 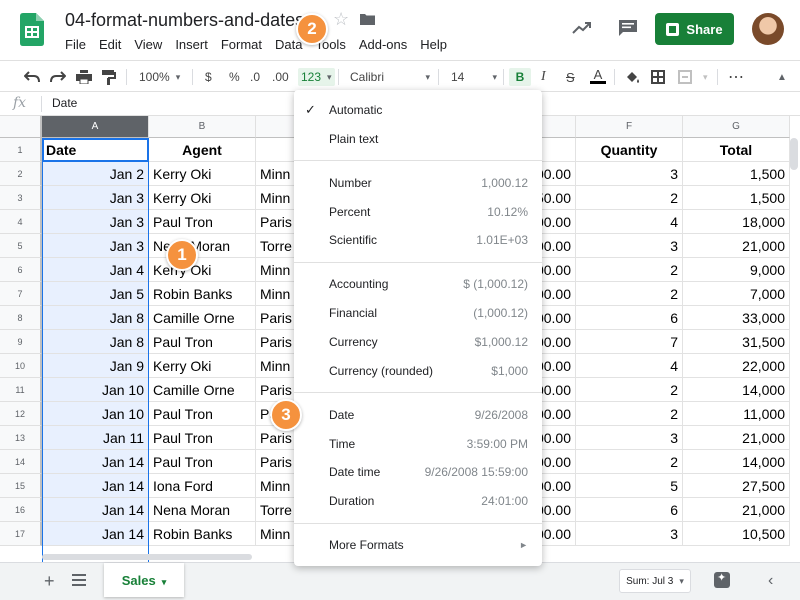 What do you see at coordinates (202, 127) in the screenshot?
I see `column-header-b: B` at bounding box center [202, 127].